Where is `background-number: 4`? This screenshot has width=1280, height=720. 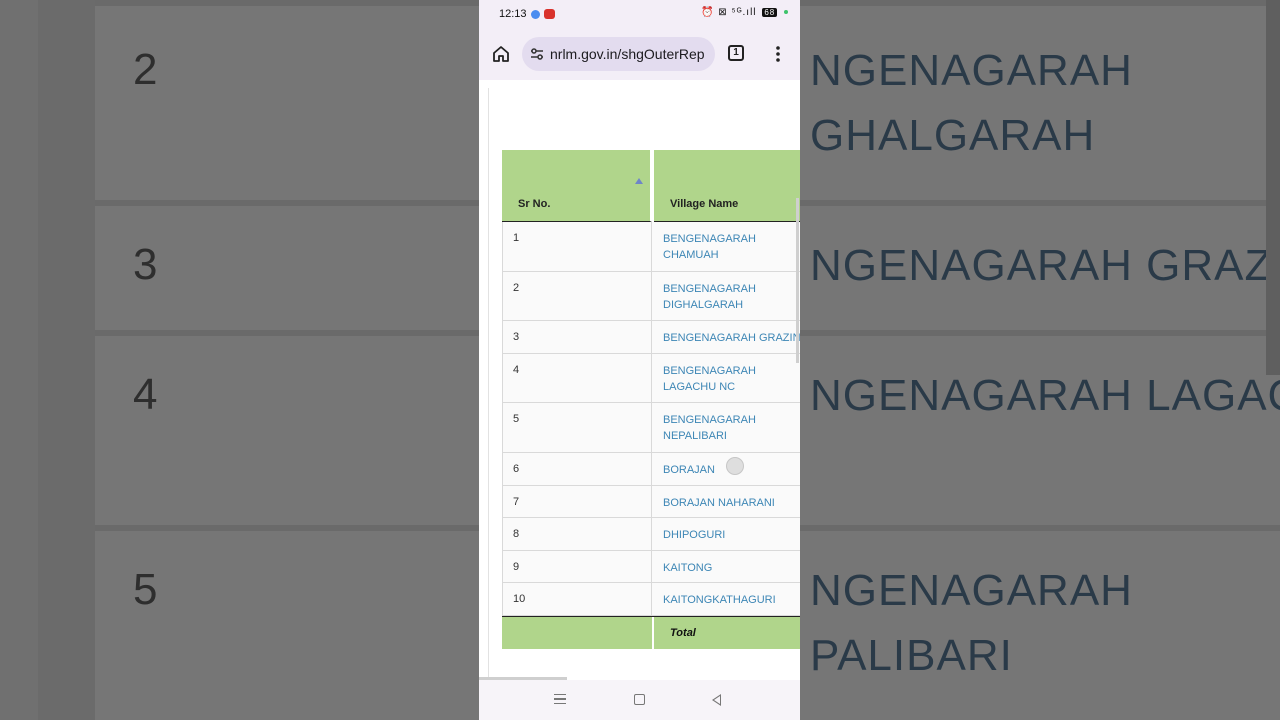
background-number: 4 is located at coordinates (145, 394).